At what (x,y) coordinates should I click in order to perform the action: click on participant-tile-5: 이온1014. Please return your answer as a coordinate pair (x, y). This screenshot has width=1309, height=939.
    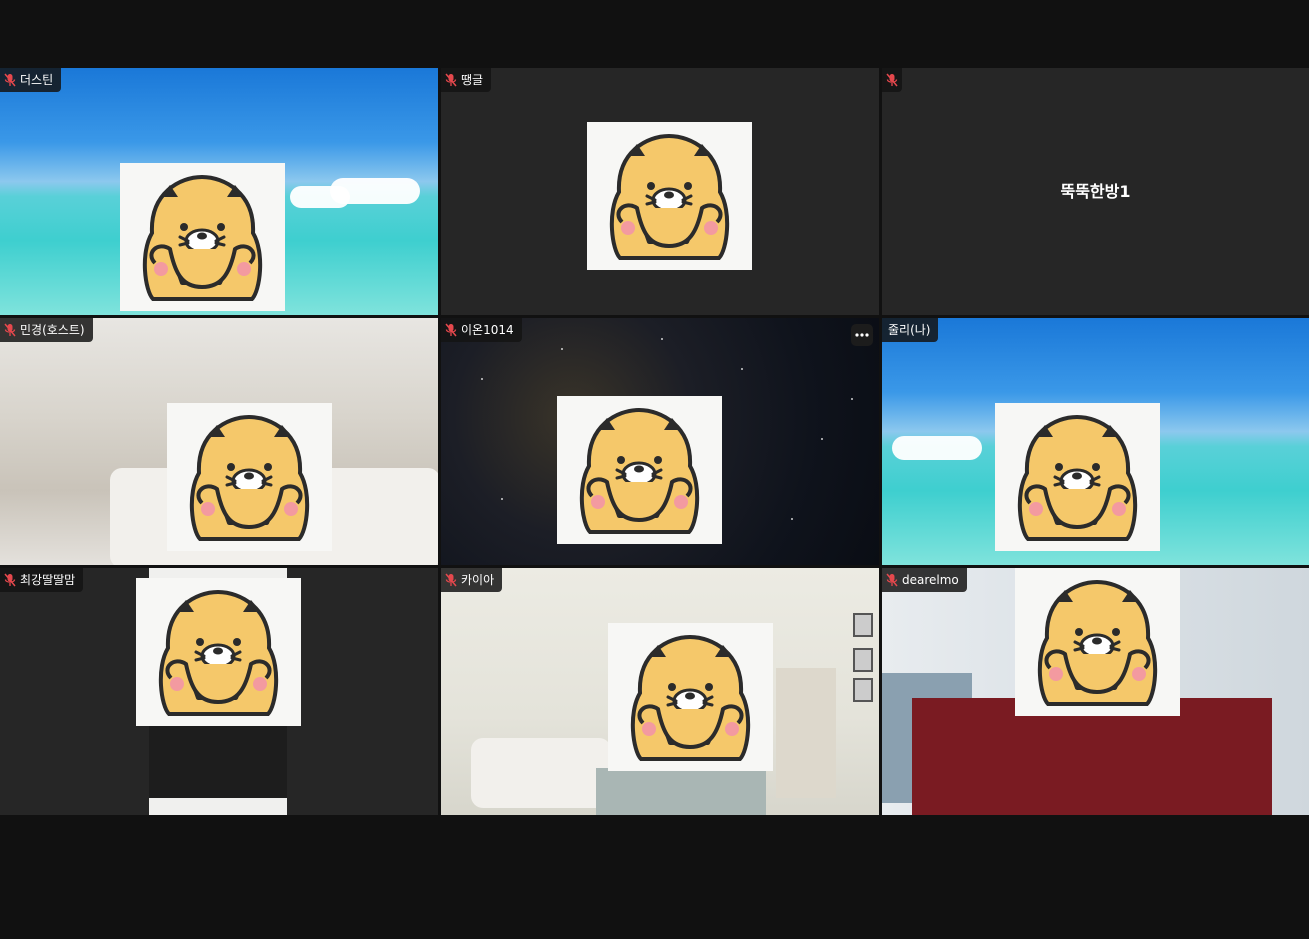
    Looking at the image, I should click on (660, 441).